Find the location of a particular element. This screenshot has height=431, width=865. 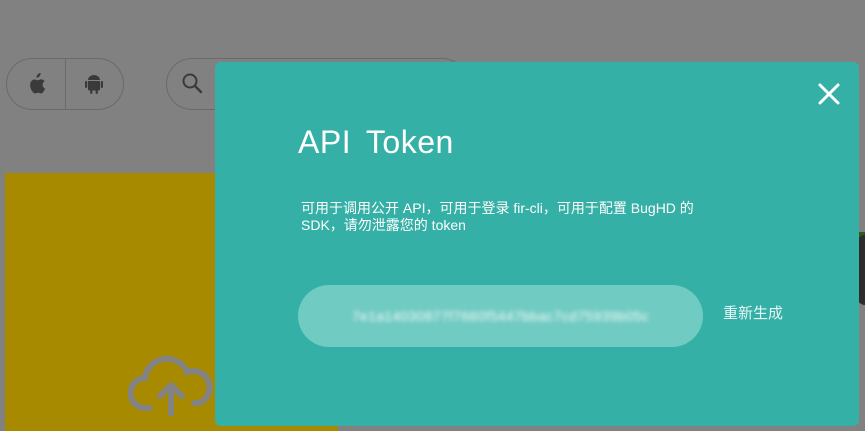

cloud-upload-icon is located at coordinates (170, 385).